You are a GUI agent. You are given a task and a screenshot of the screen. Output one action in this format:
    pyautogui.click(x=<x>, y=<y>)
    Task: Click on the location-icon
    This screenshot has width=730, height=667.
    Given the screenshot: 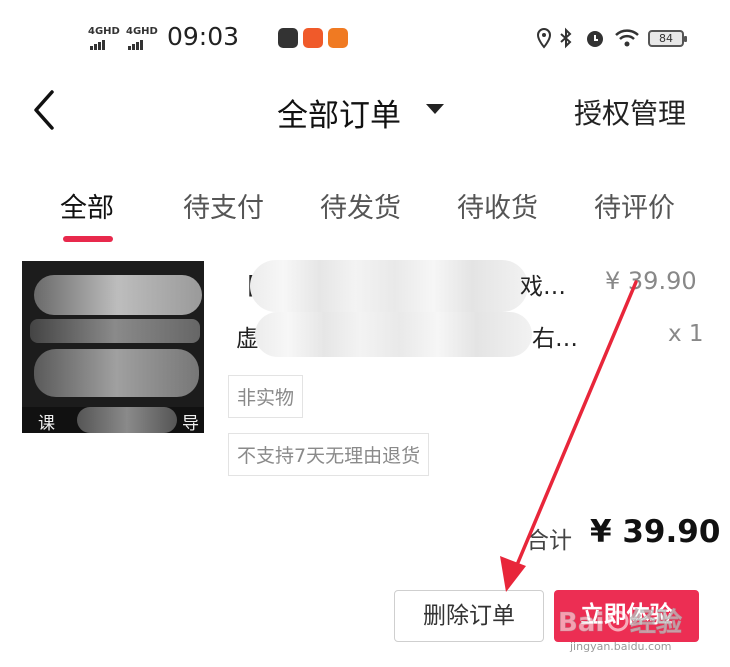 What is the action you would take?
    pyautogui.click(x=544, y=38)
    